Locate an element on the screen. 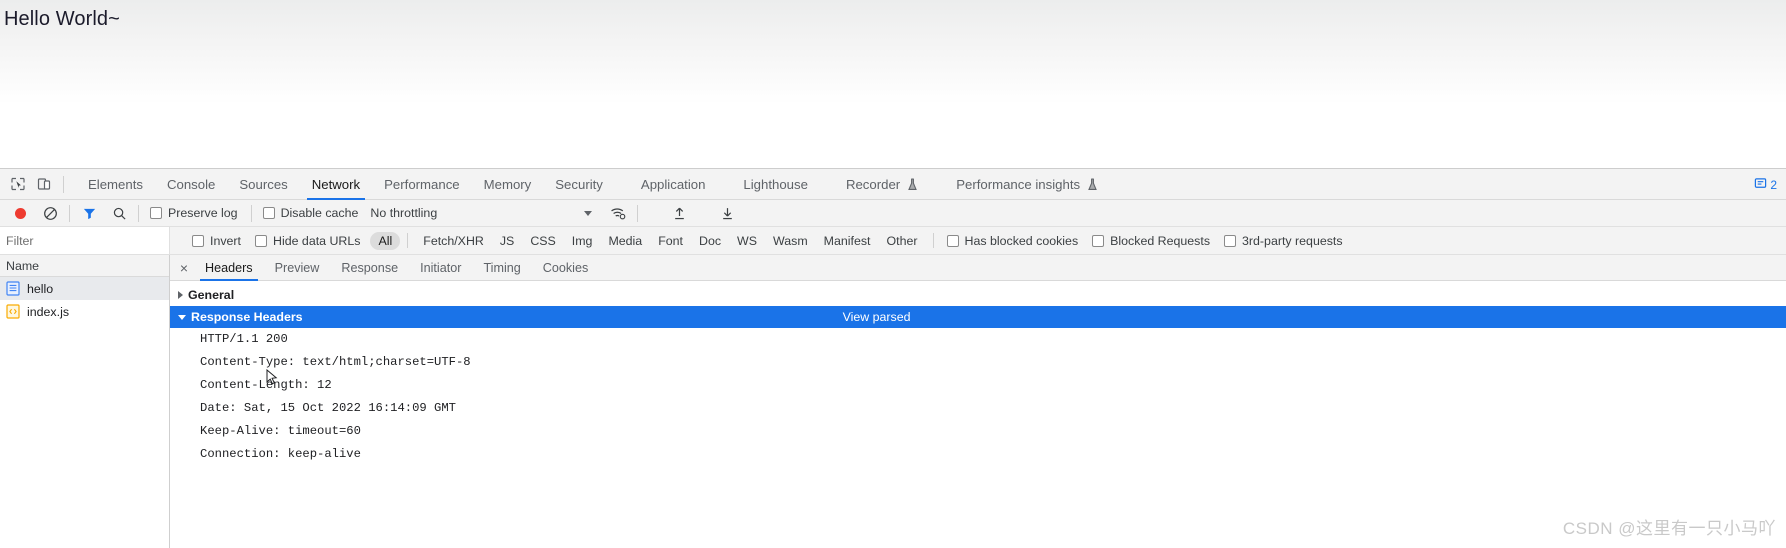 The image size is (1786, 548). third-party-requests-checkbox: 3rd-party requests is located at coordinates (1284, 241).